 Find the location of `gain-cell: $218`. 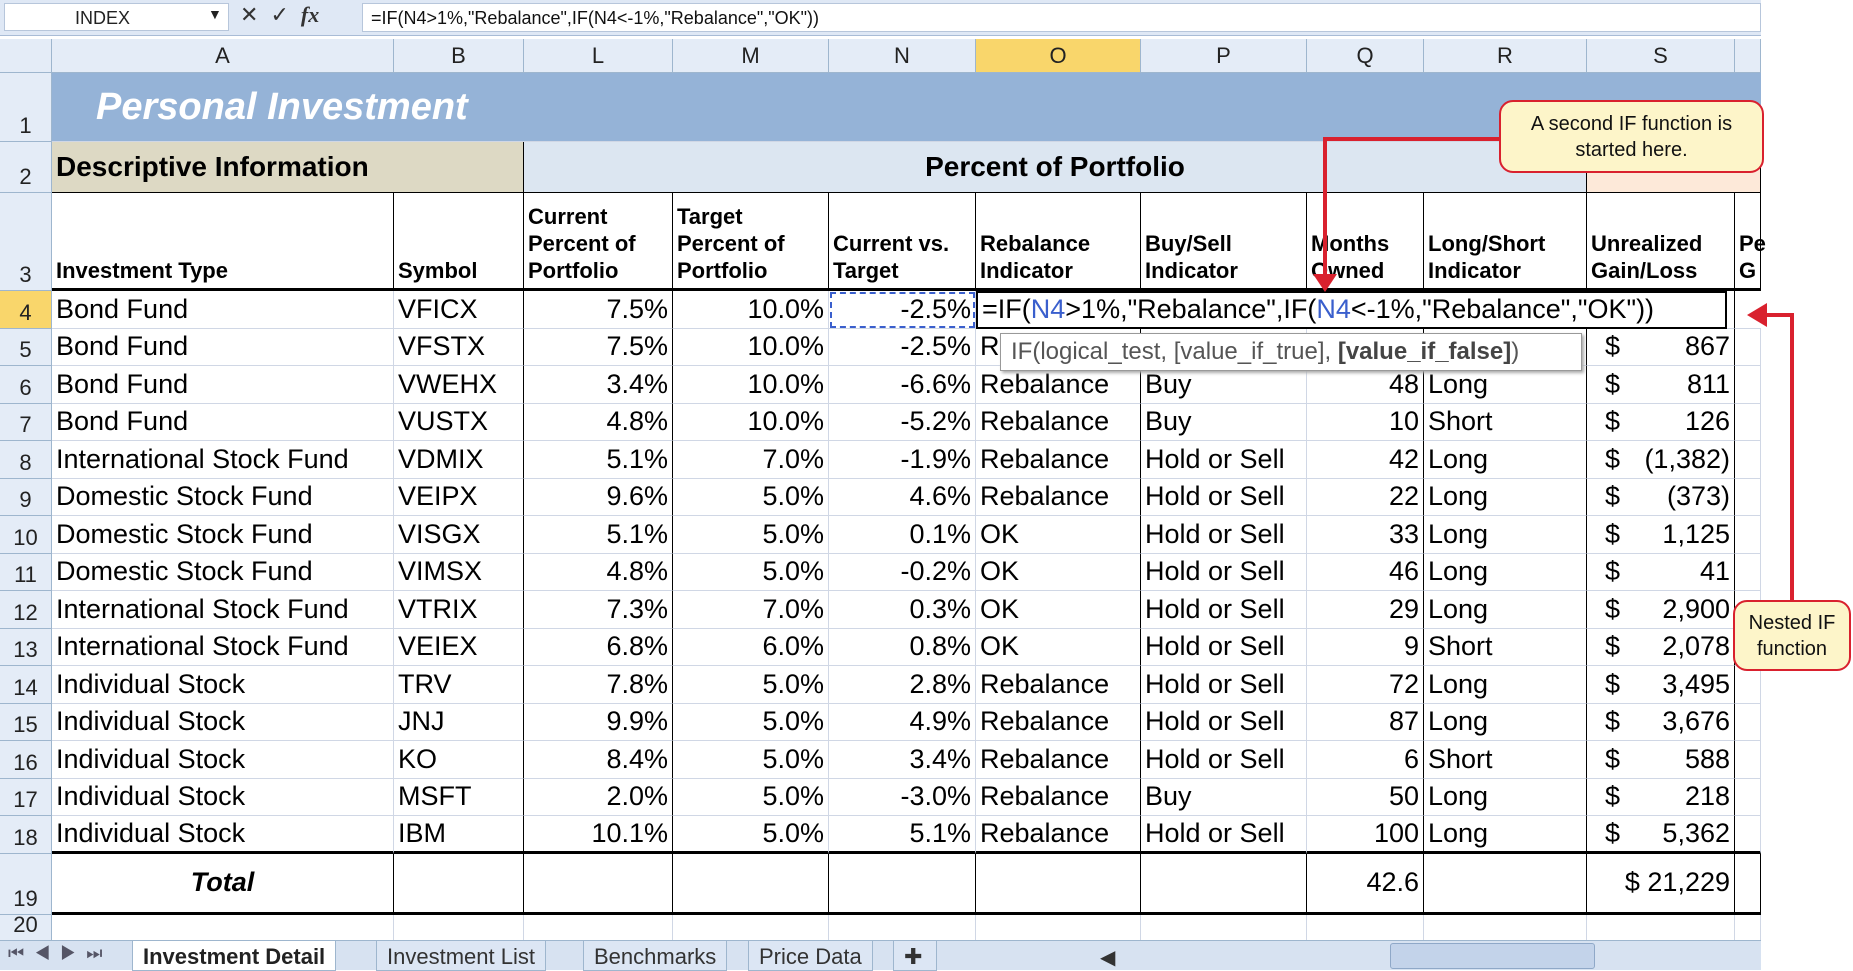

gain-cell: $218 is located at coordinates (1661, 797).